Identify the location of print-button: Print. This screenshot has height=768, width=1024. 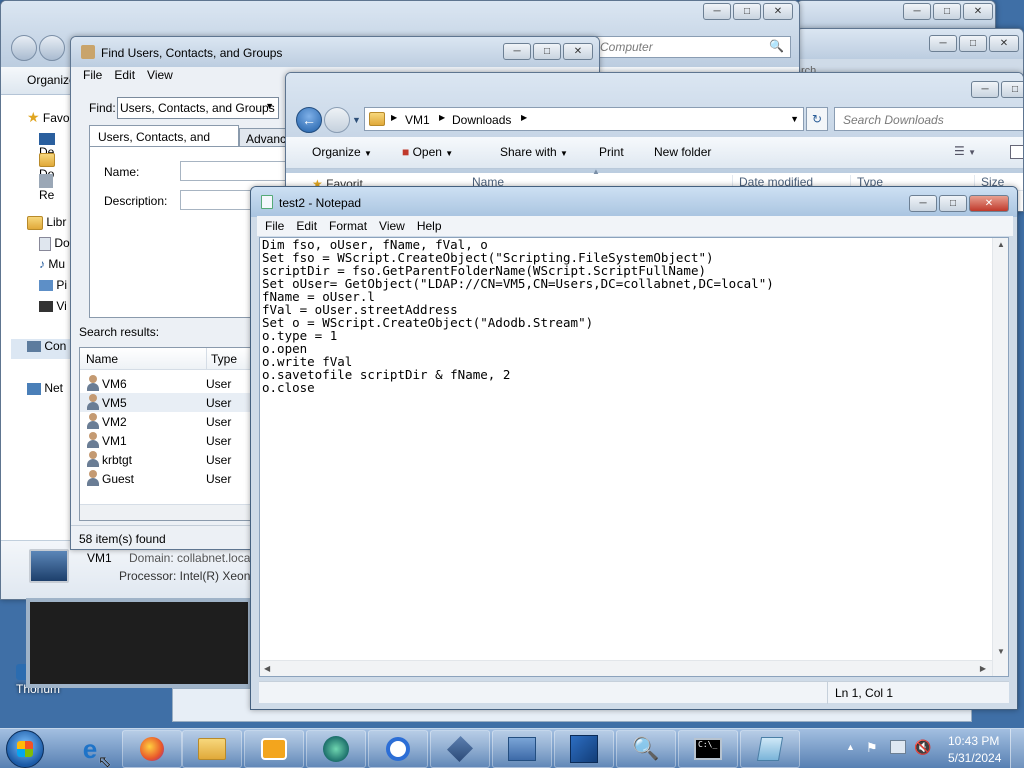
(611, 152).